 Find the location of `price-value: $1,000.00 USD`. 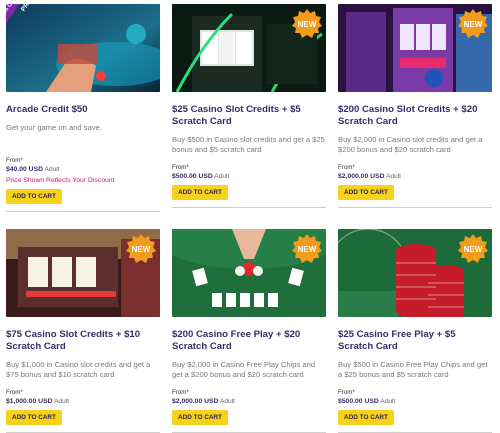

price-value: $1,000.00 USD is located at coordinates (29, 401).